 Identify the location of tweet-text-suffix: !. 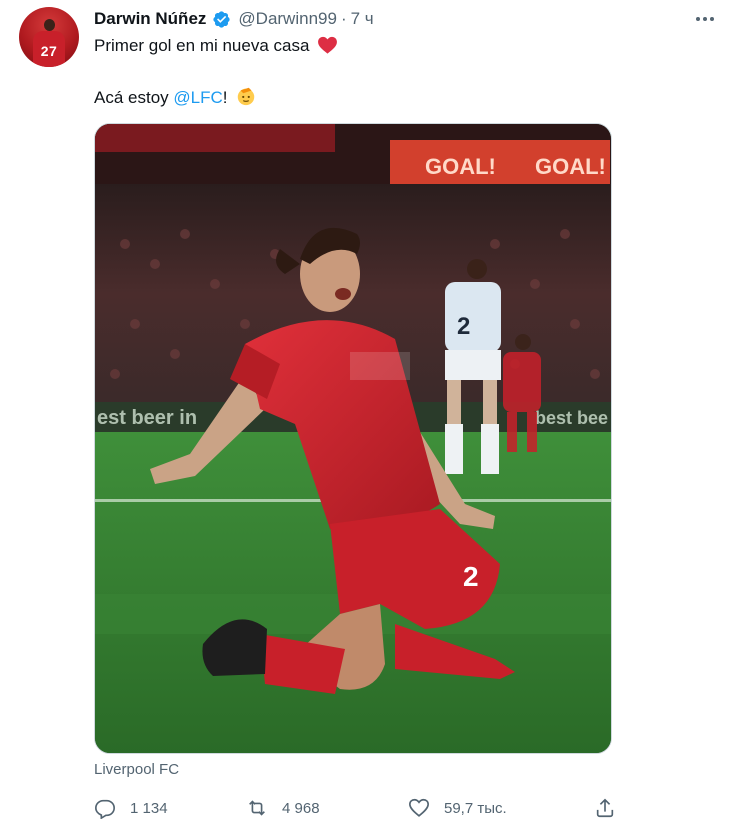
(225, 97).